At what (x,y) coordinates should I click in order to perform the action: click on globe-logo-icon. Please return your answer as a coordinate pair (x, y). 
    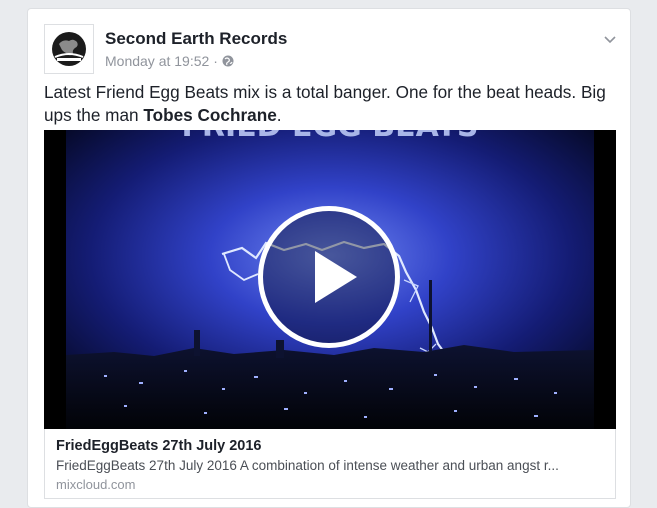
    Looking at the image, I should click on (69, 49).